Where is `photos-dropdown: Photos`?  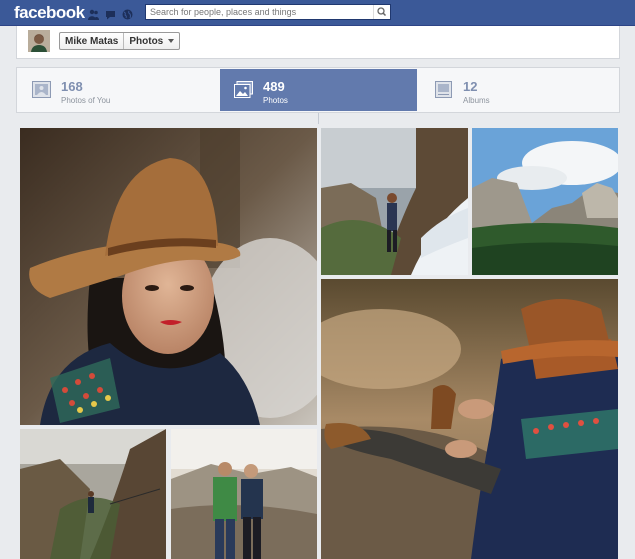
photos-dropdown: Photos is located at coordinates (151, 41).